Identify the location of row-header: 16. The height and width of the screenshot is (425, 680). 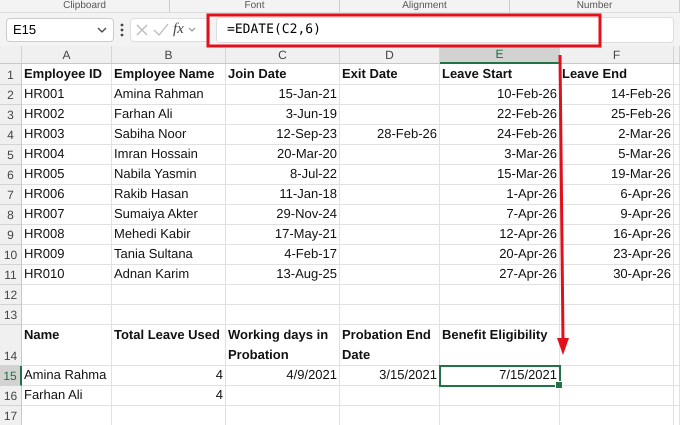
(11, 396).